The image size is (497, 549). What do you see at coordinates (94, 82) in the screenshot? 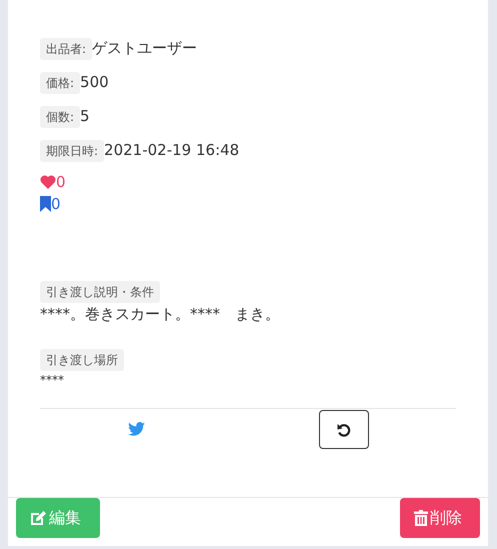
I see `field-value: 500` at bounding box center [94, 82].